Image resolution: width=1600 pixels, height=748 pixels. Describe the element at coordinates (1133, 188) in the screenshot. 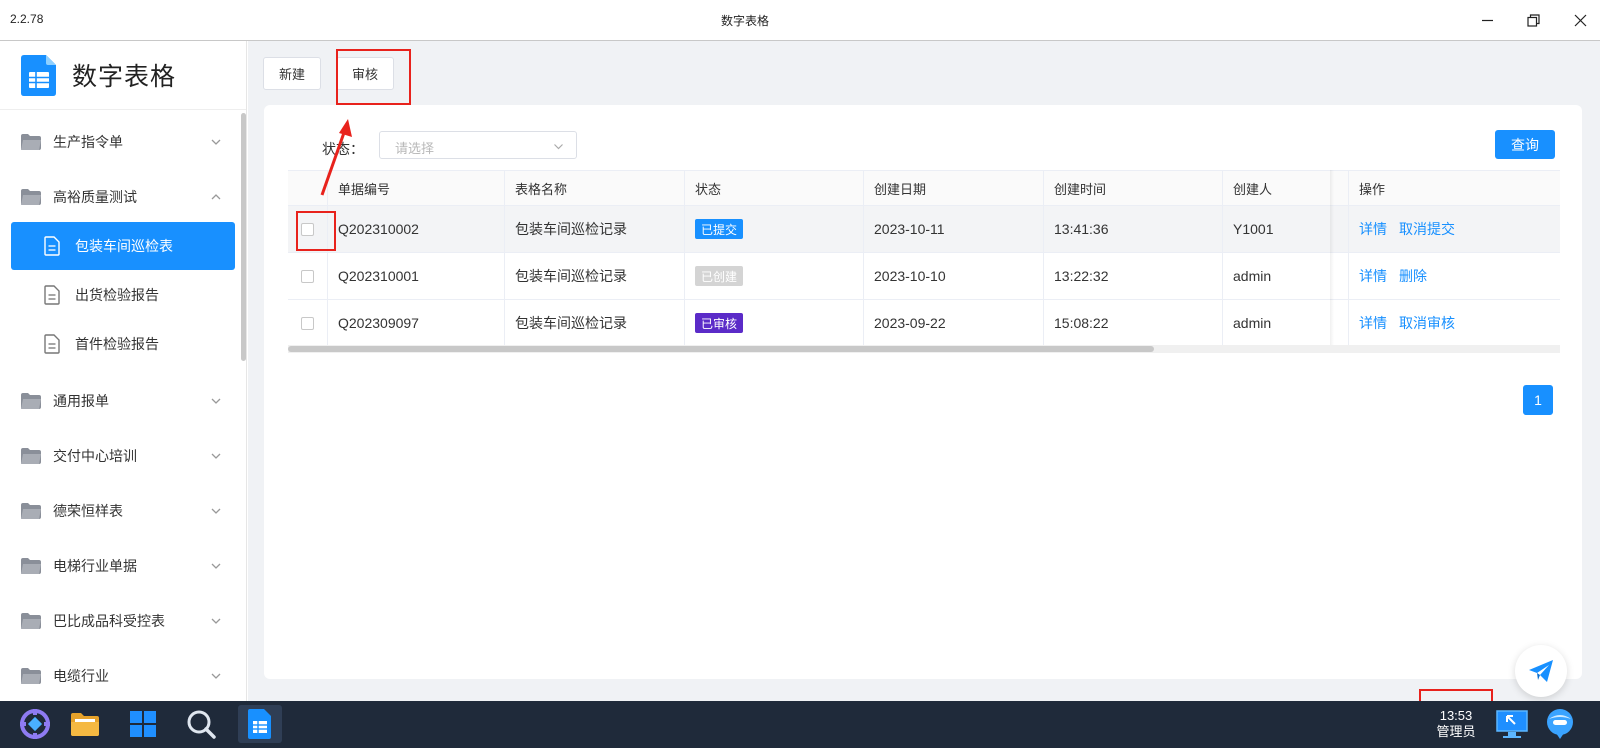

I see `column-header: 创建时间` at that location.